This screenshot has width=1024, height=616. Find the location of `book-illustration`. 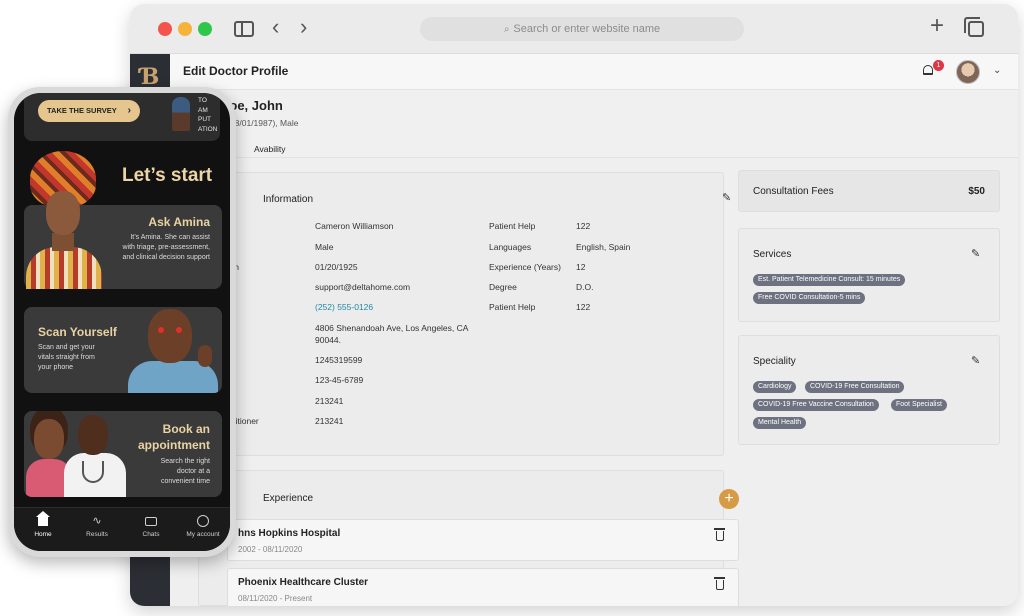

book-illustration is located at coordinates (79, 454).